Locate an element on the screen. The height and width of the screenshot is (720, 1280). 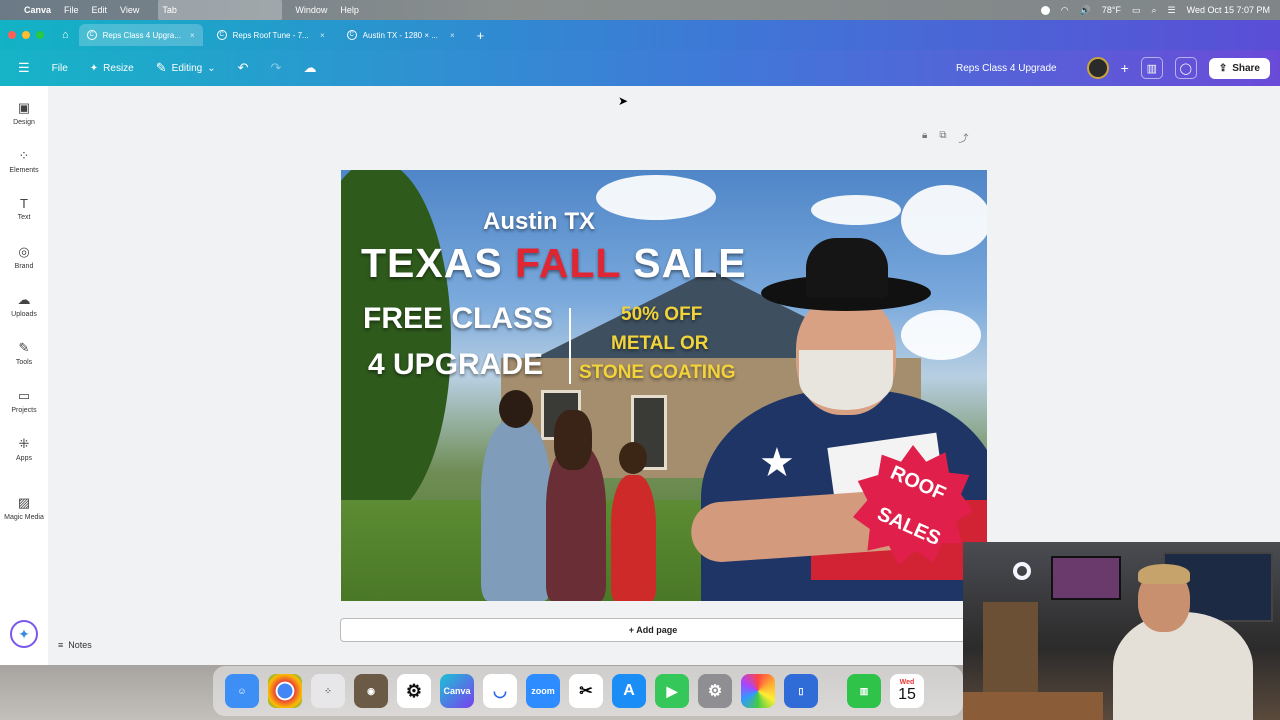
sidebar-item-uploads: ☁ Uploads is located at coordinates (24, 305).